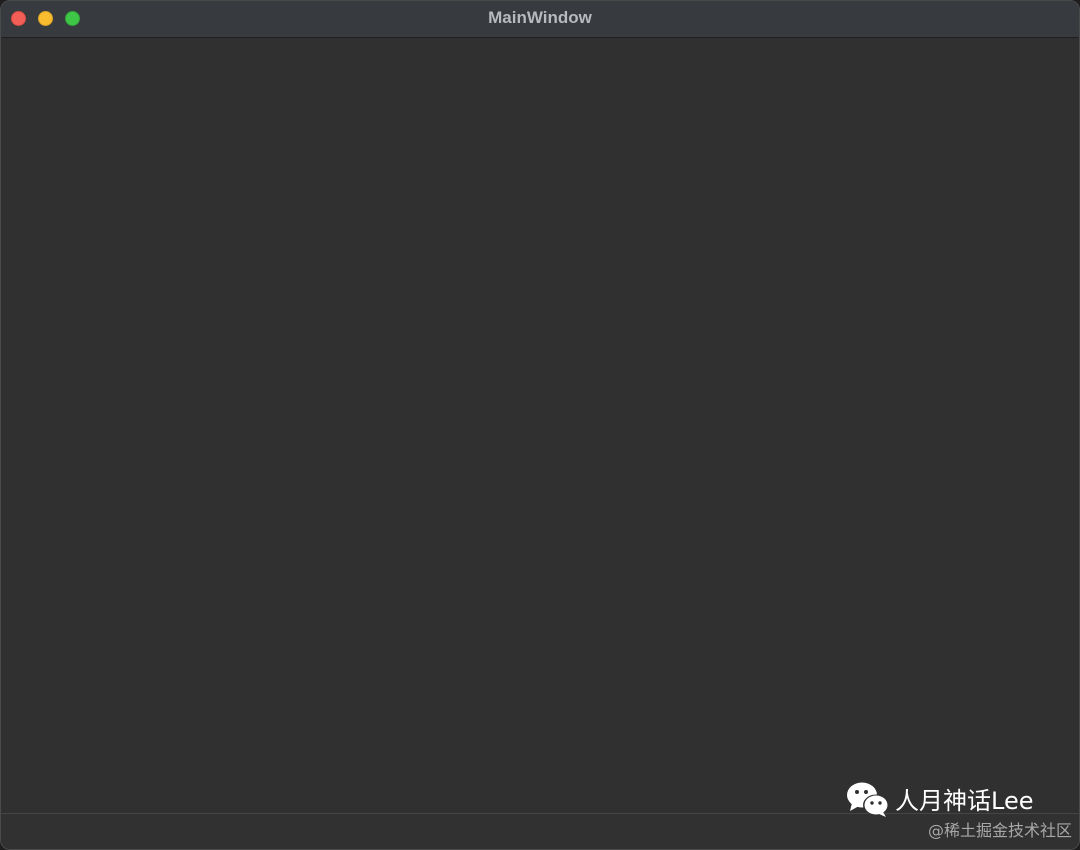 The height and width of the screenshot is (850, 1080). I want to click on window-title: MainWindow, so click(540, 17).